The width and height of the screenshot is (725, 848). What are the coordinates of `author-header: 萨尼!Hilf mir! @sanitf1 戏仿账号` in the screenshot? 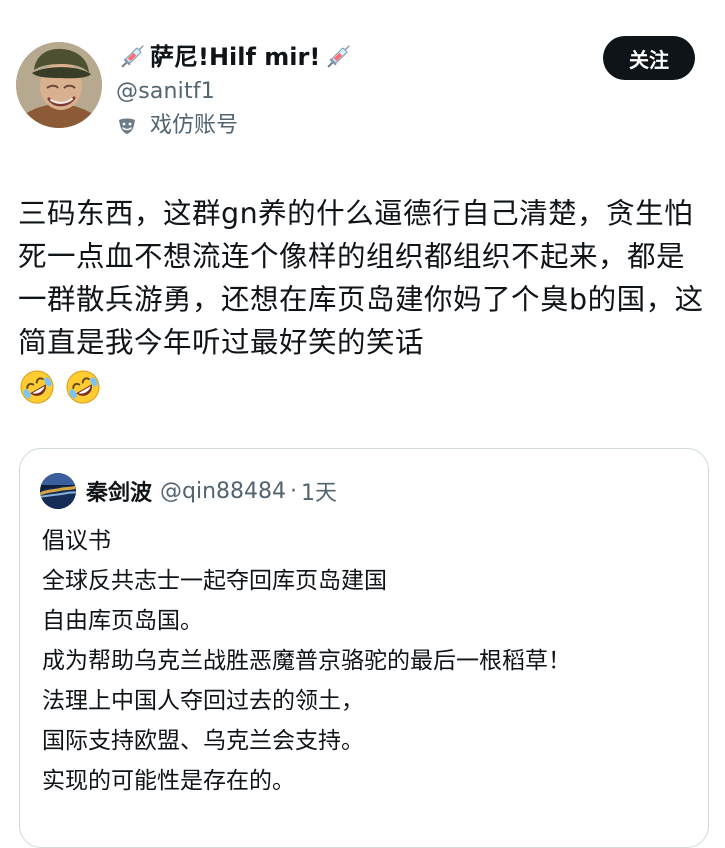 It's located at (350, 89).